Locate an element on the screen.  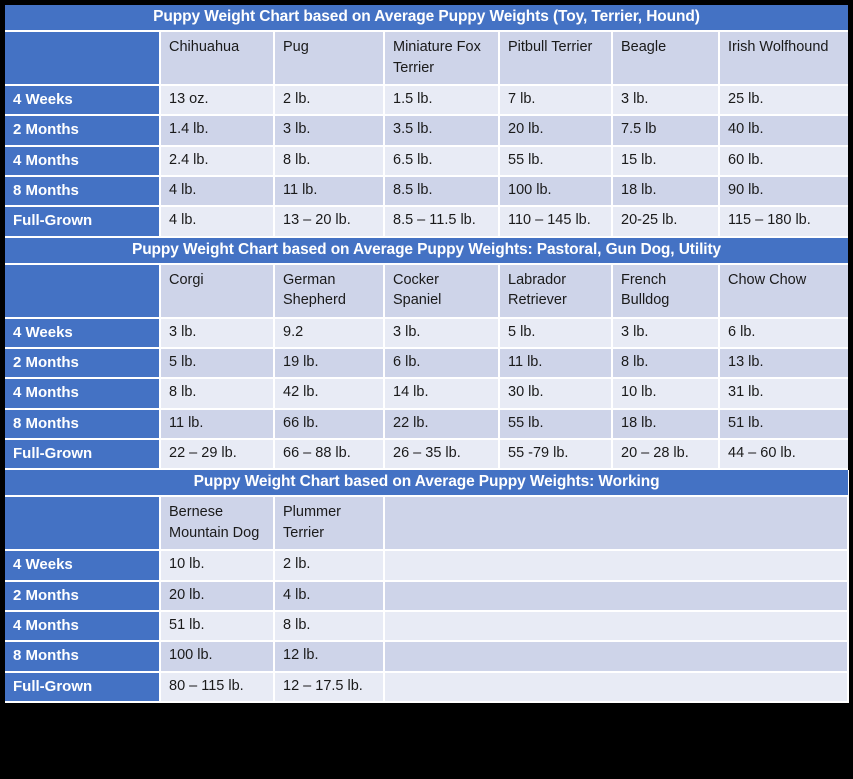
table-2-cell-r5c3: 26 – 35 lb. is located at coordinates (442, 454).